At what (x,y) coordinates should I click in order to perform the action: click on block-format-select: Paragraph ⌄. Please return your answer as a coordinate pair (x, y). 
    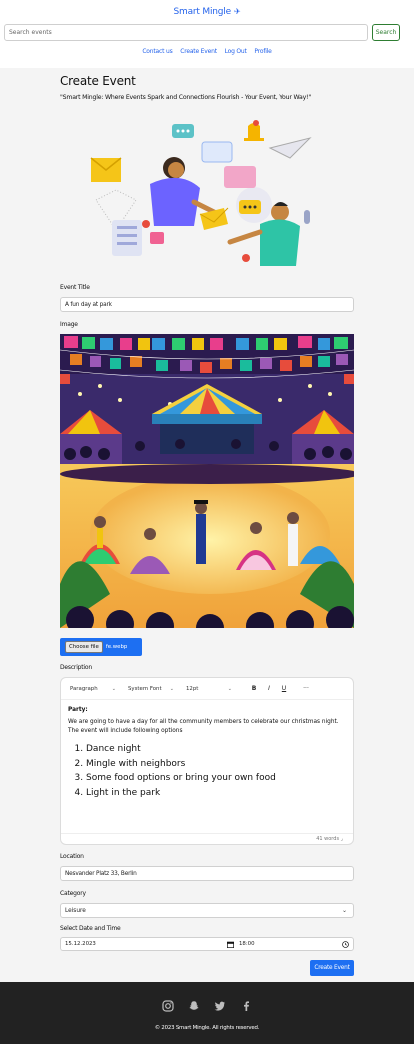
    Looking at the image, I should click on (93, 689).